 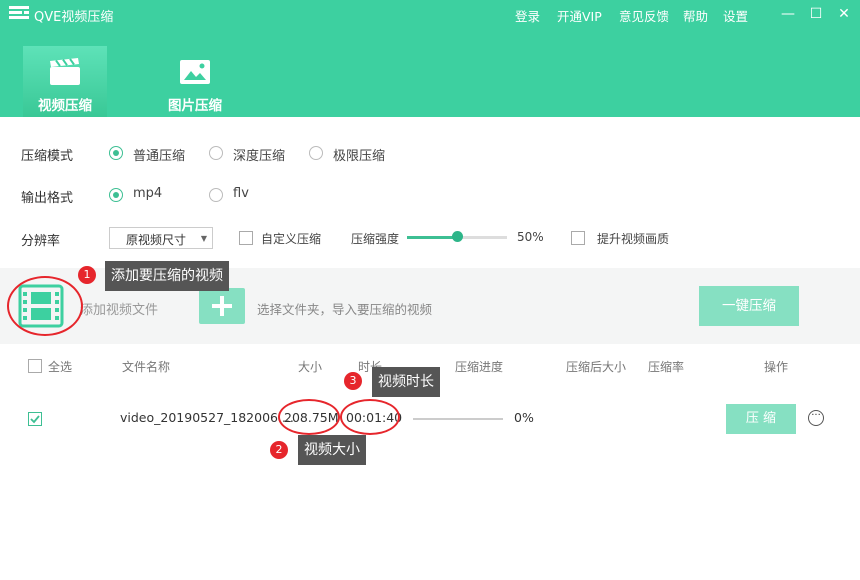 What do you see at coordinates (279, 450) in the screenshot?
I see `annotation-number-2: 2` at bounding box center [279, 450].